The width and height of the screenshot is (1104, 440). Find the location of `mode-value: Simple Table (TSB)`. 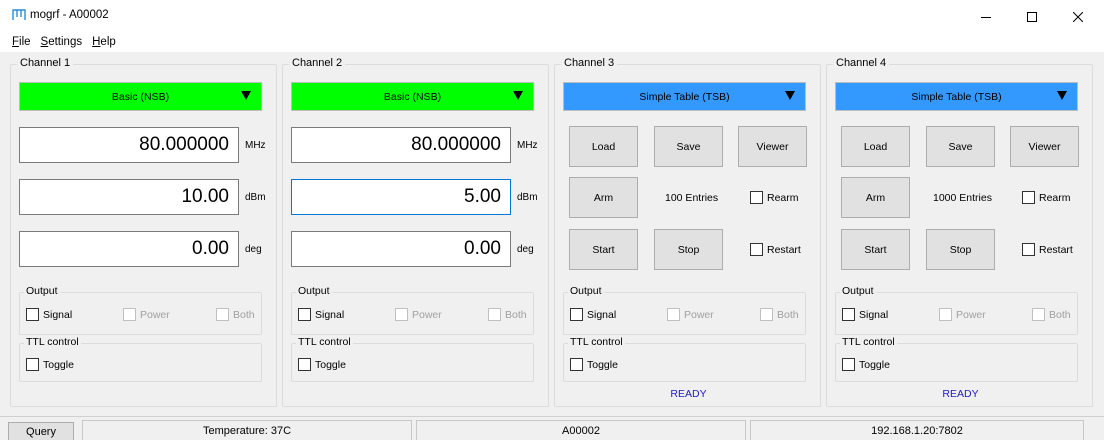

mode-value: Simple Table (TSB) is located at coordinates (956, 96).